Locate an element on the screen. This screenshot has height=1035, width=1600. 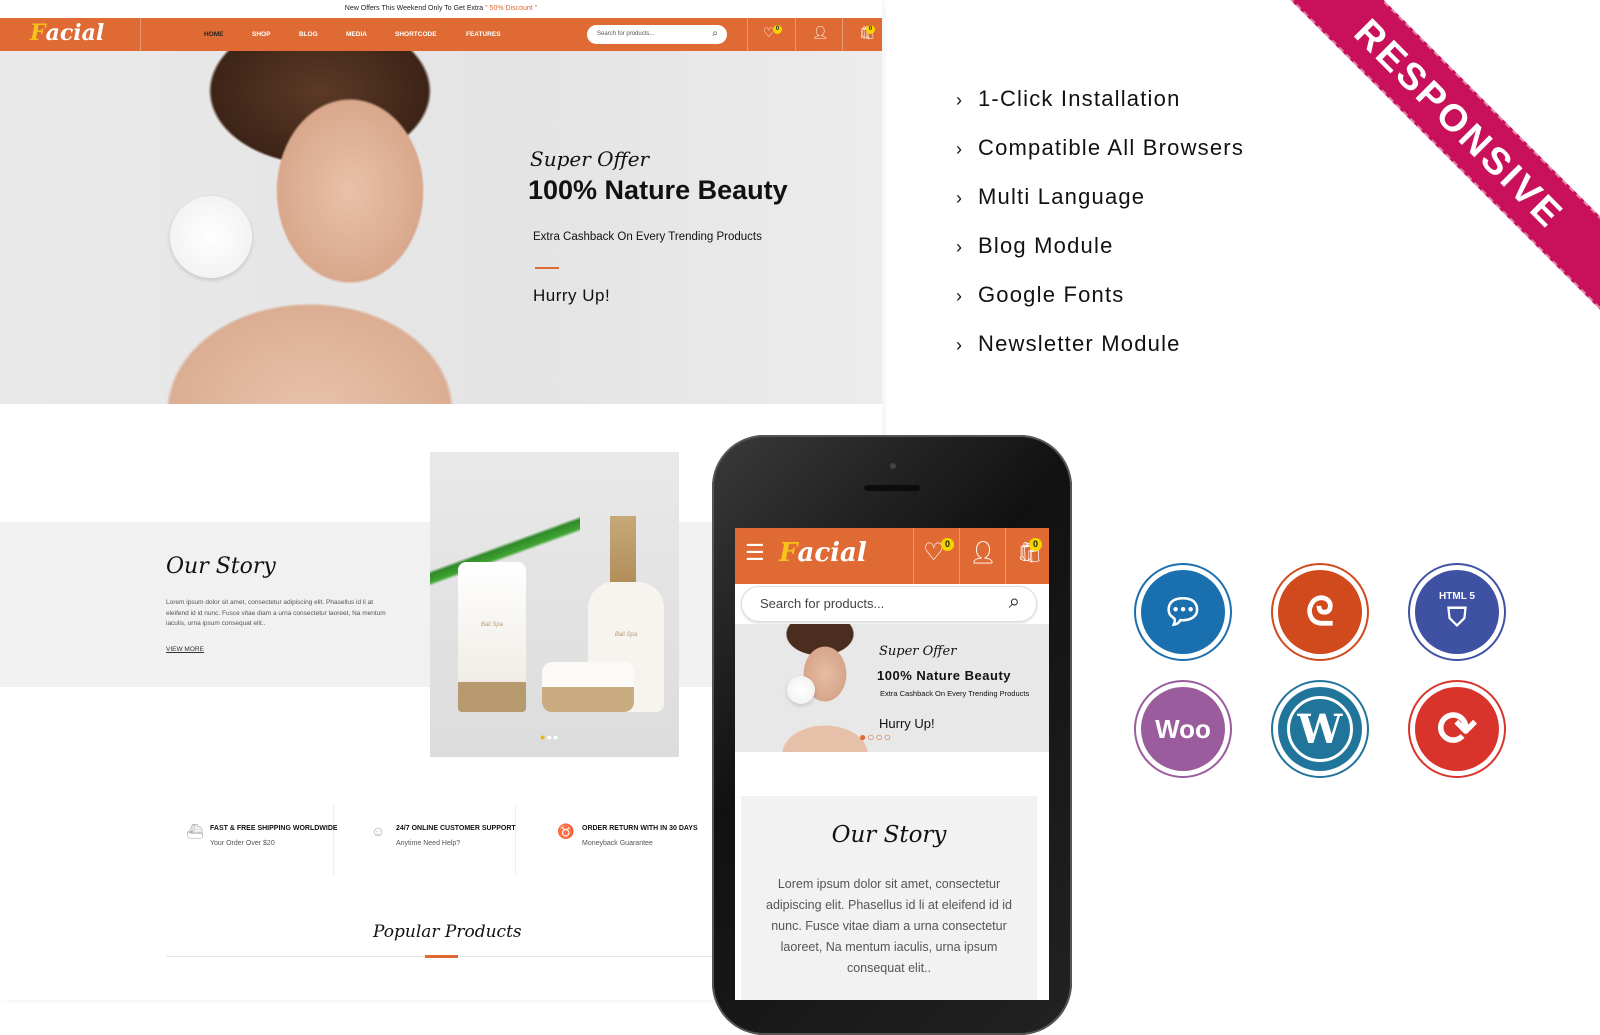
html5-icon: HTML 5 ⛉ is located at coordinates (1457, 612).